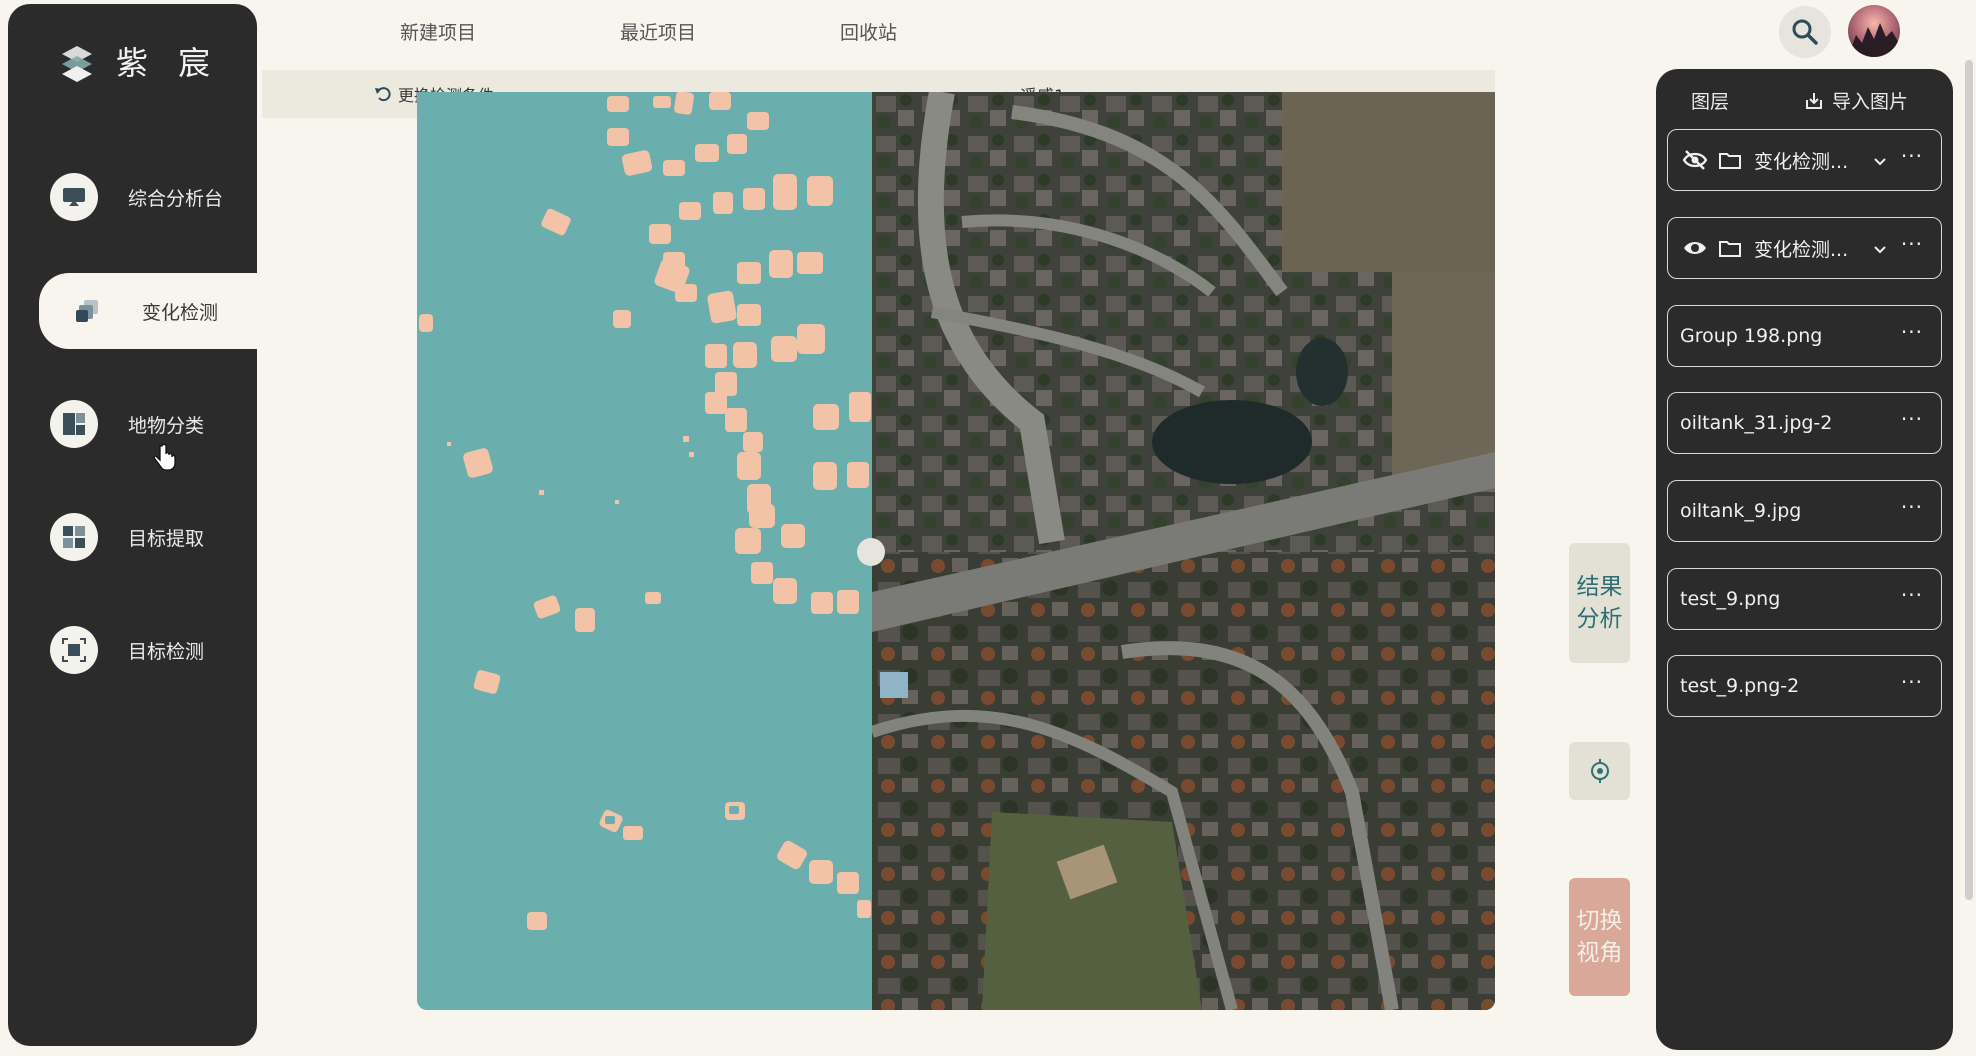 The image size is (1976, 1056). I want to click on locate-icon, so click(1599, 771).